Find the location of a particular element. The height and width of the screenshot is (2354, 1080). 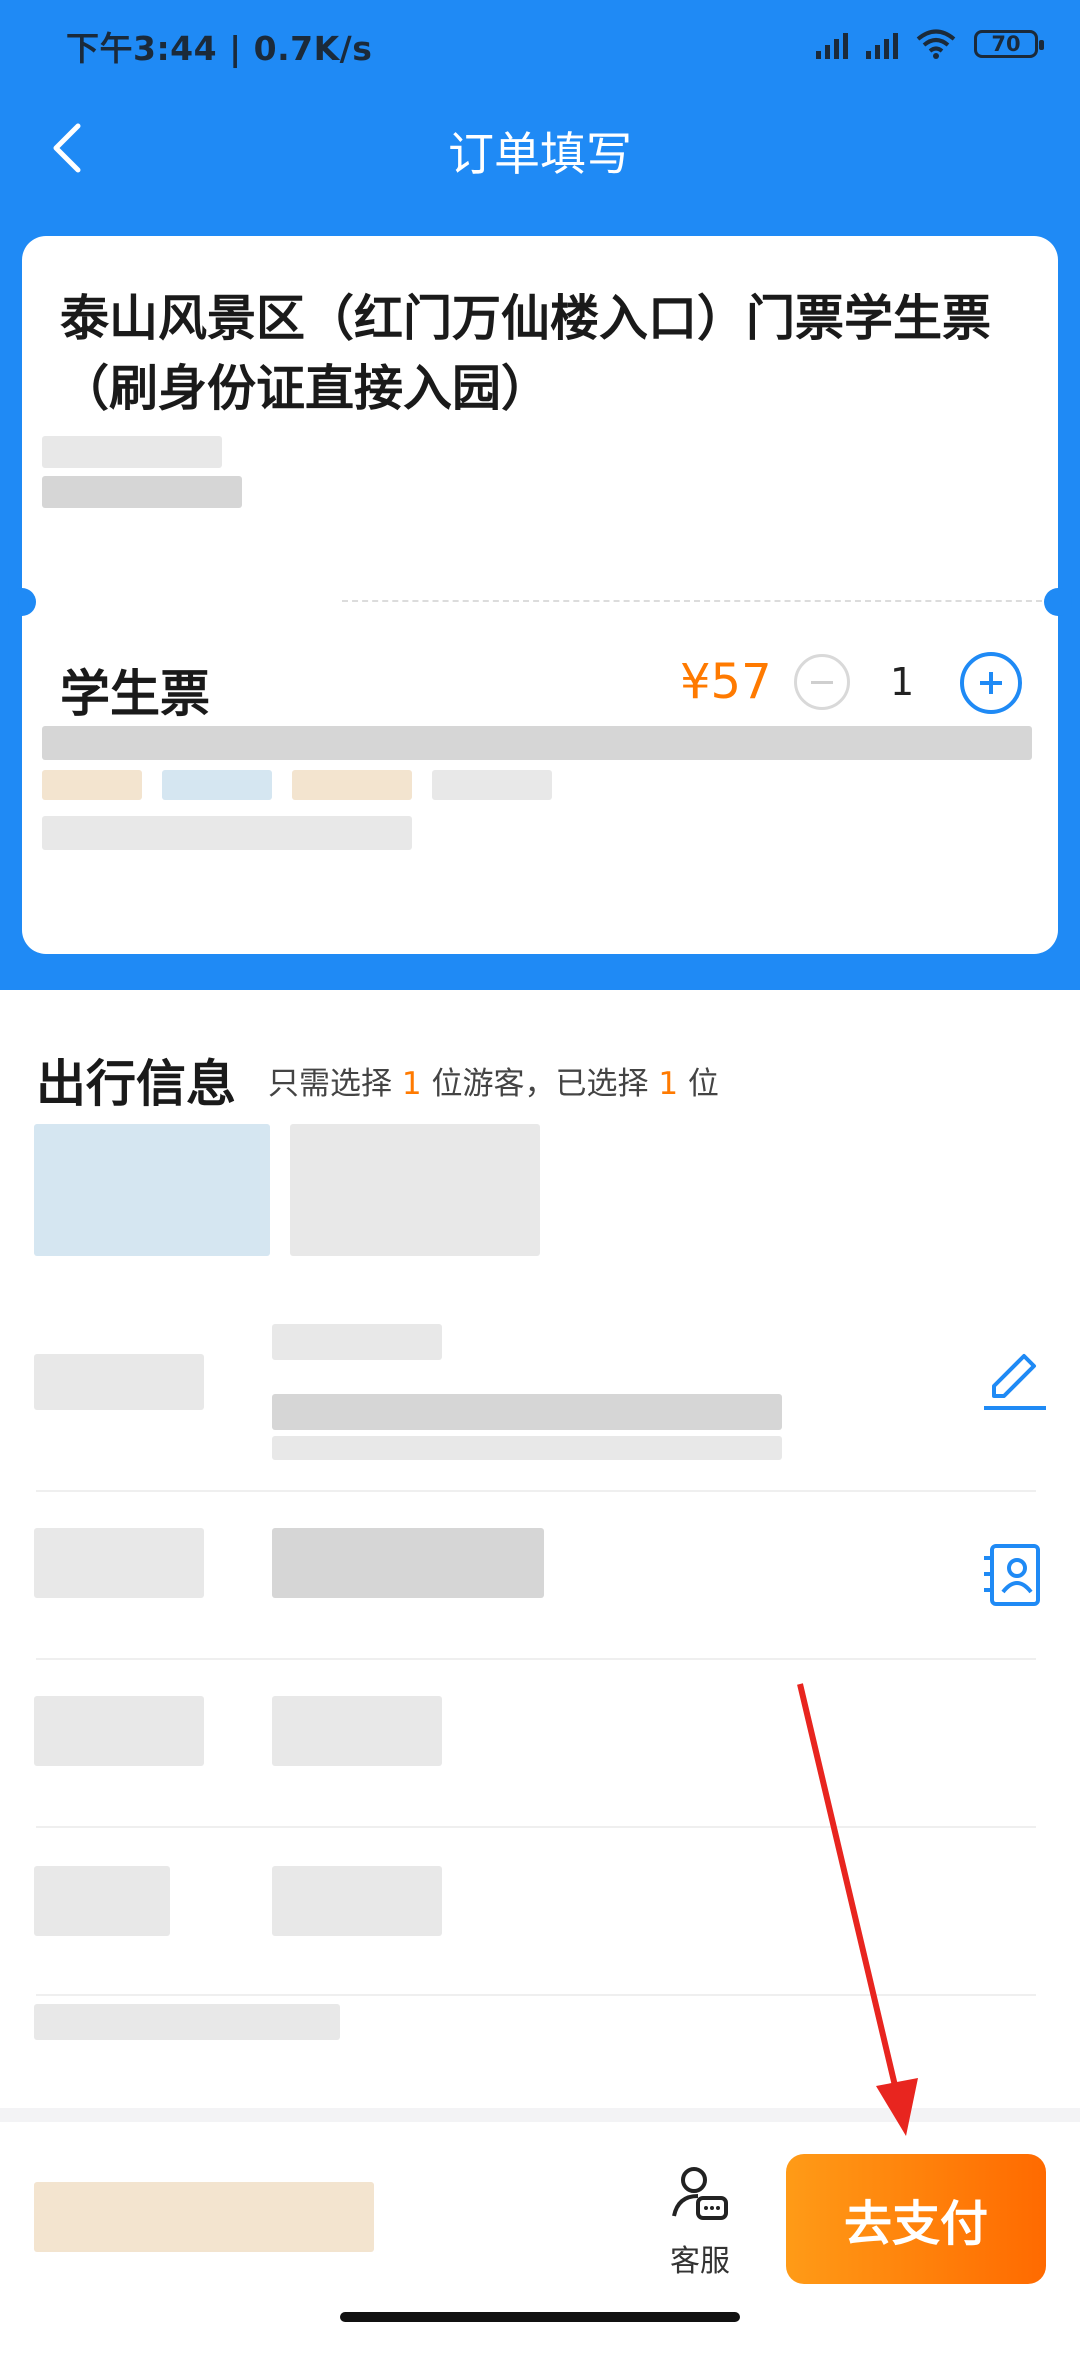

wifi-icon is located at coordinates (936, 44).